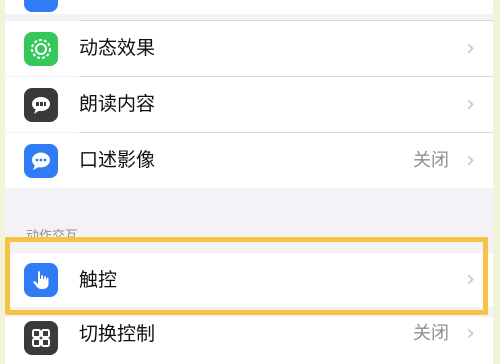  Describe the element at coordinates (117, 334) in the screenshot. I see `row-label: 切换控制` at that location.